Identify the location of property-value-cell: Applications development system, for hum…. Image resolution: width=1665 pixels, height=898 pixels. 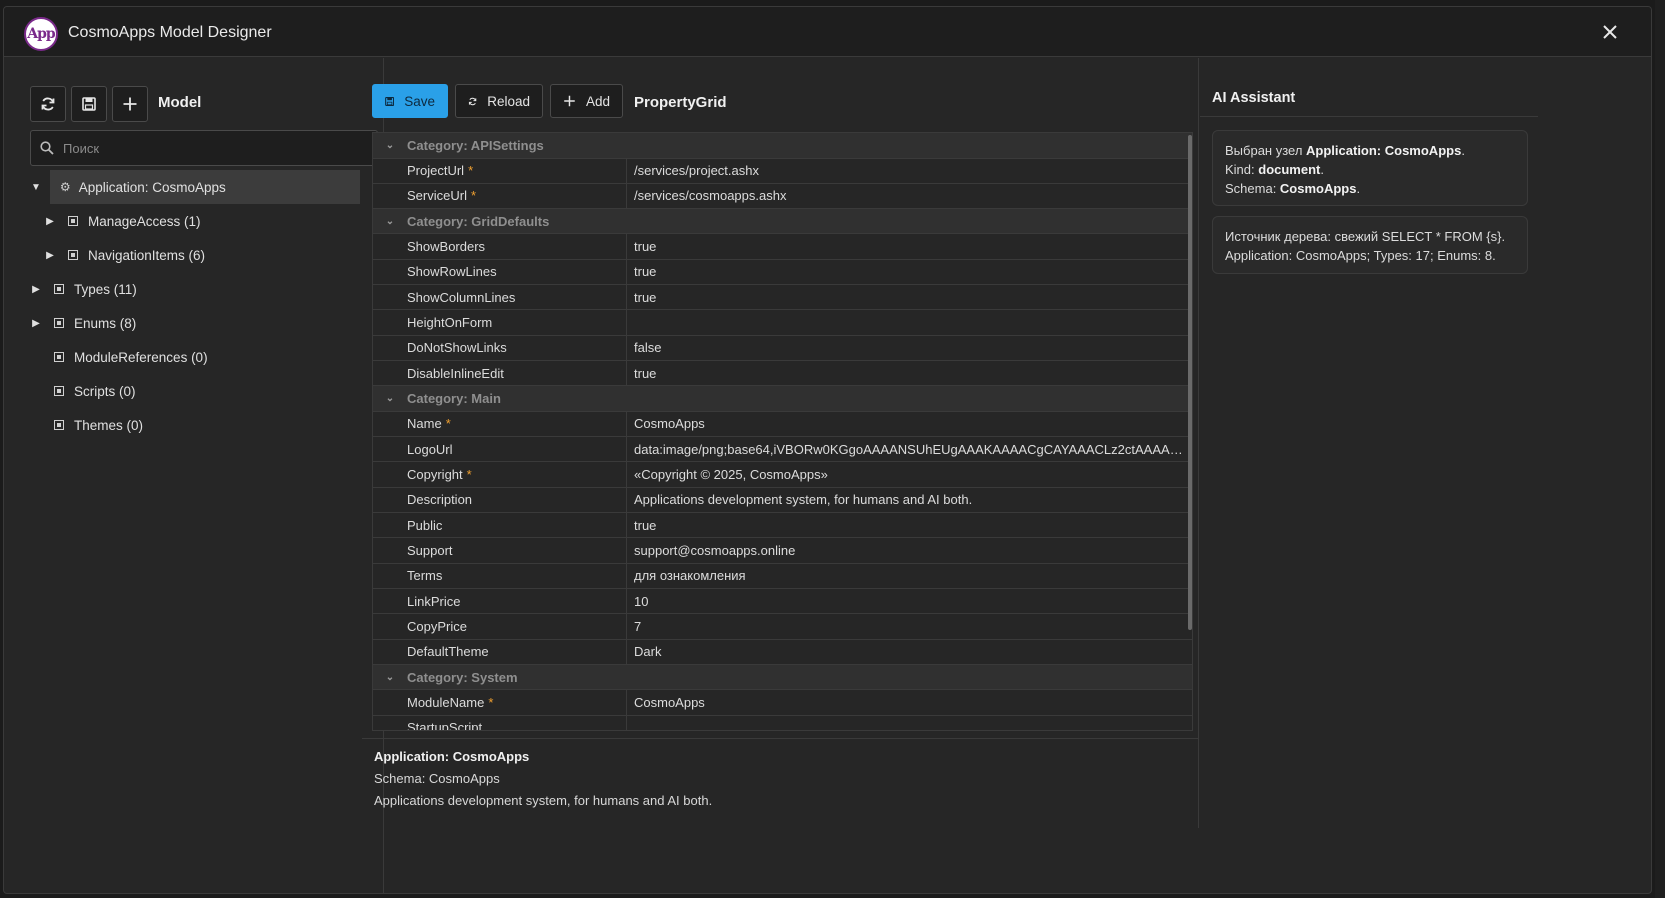
(907, 499).